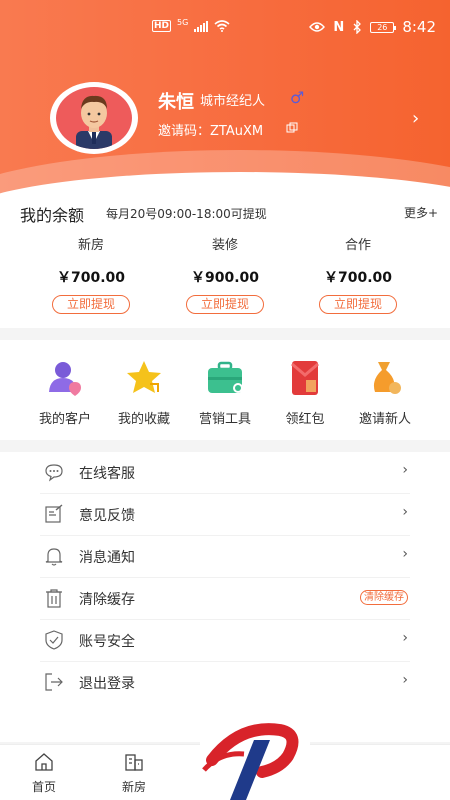  I want to click on menu-item-logout: 退出登录 ›, so click(225, 683).